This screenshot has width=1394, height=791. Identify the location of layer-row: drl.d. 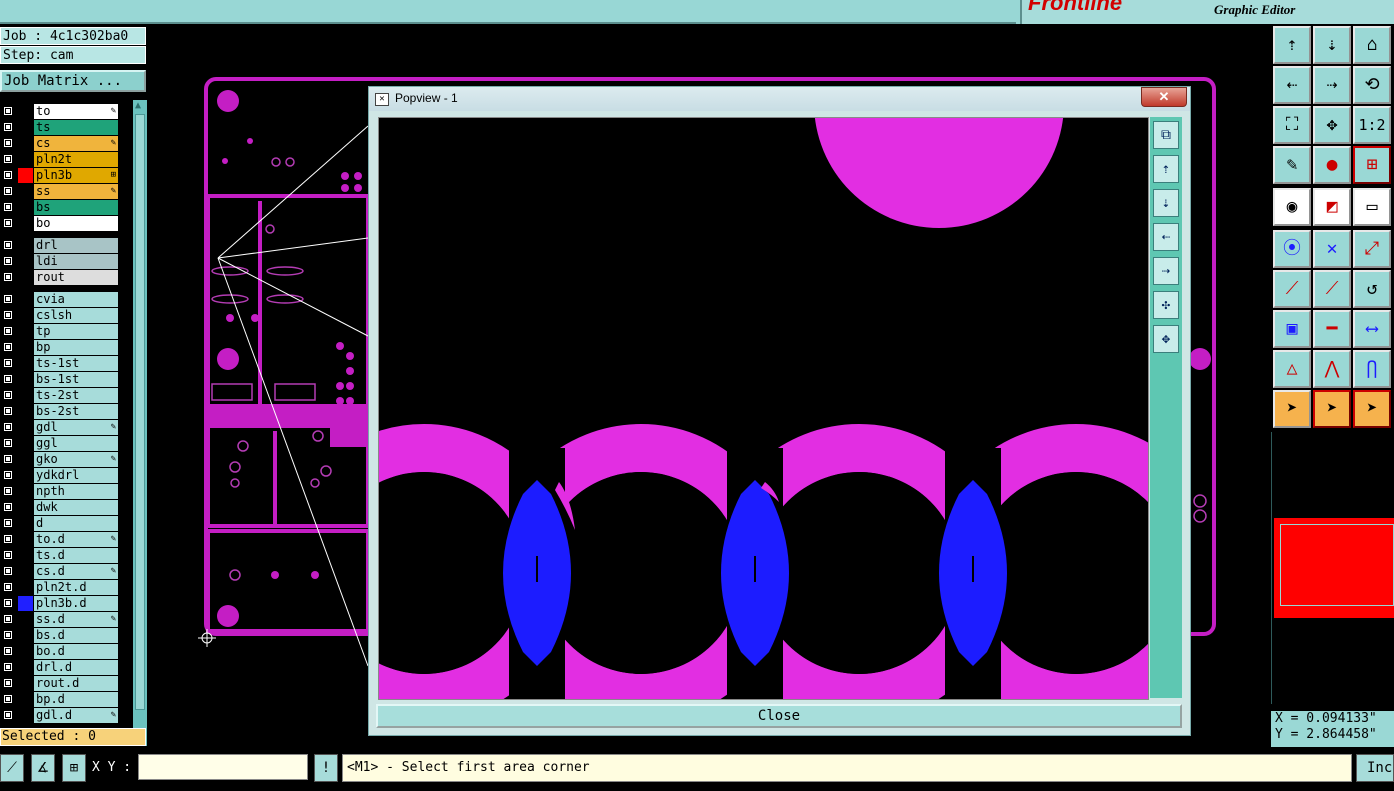
(59, 667).